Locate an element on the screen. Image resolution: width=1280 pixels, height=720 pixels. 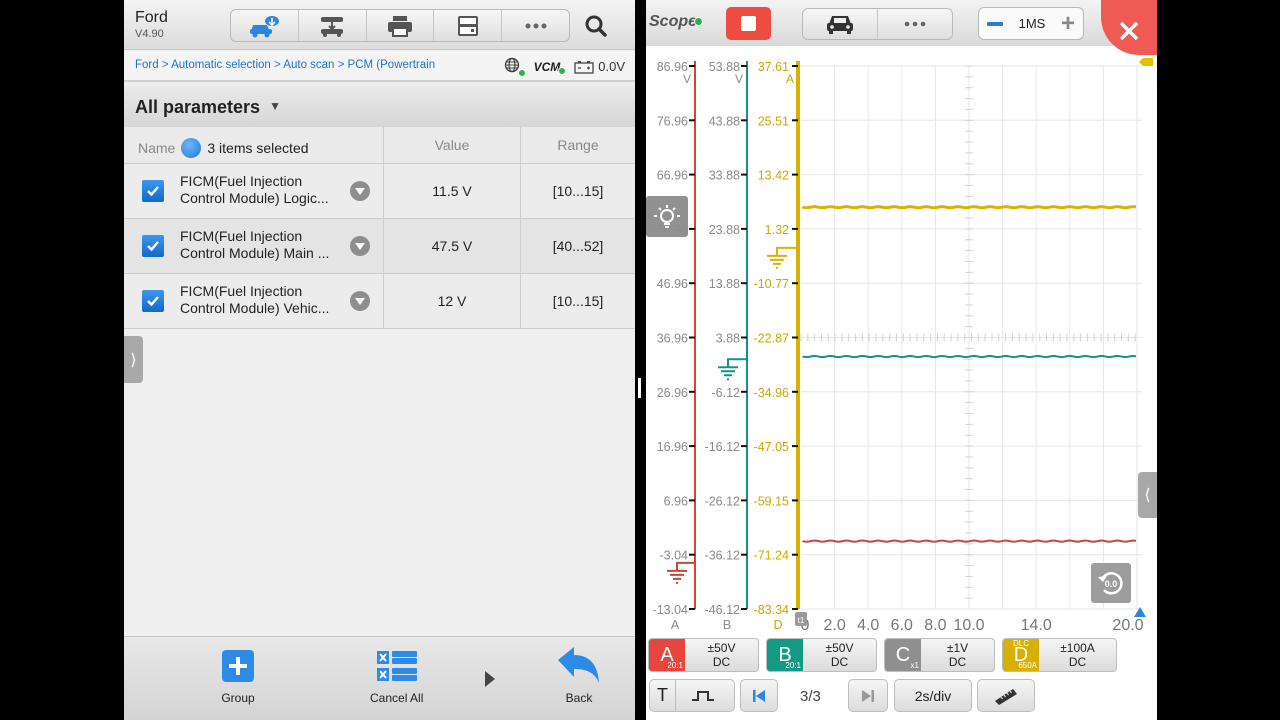
channel-c-settings: Cx1 ±1V DC is located at coordinates (939, 655).